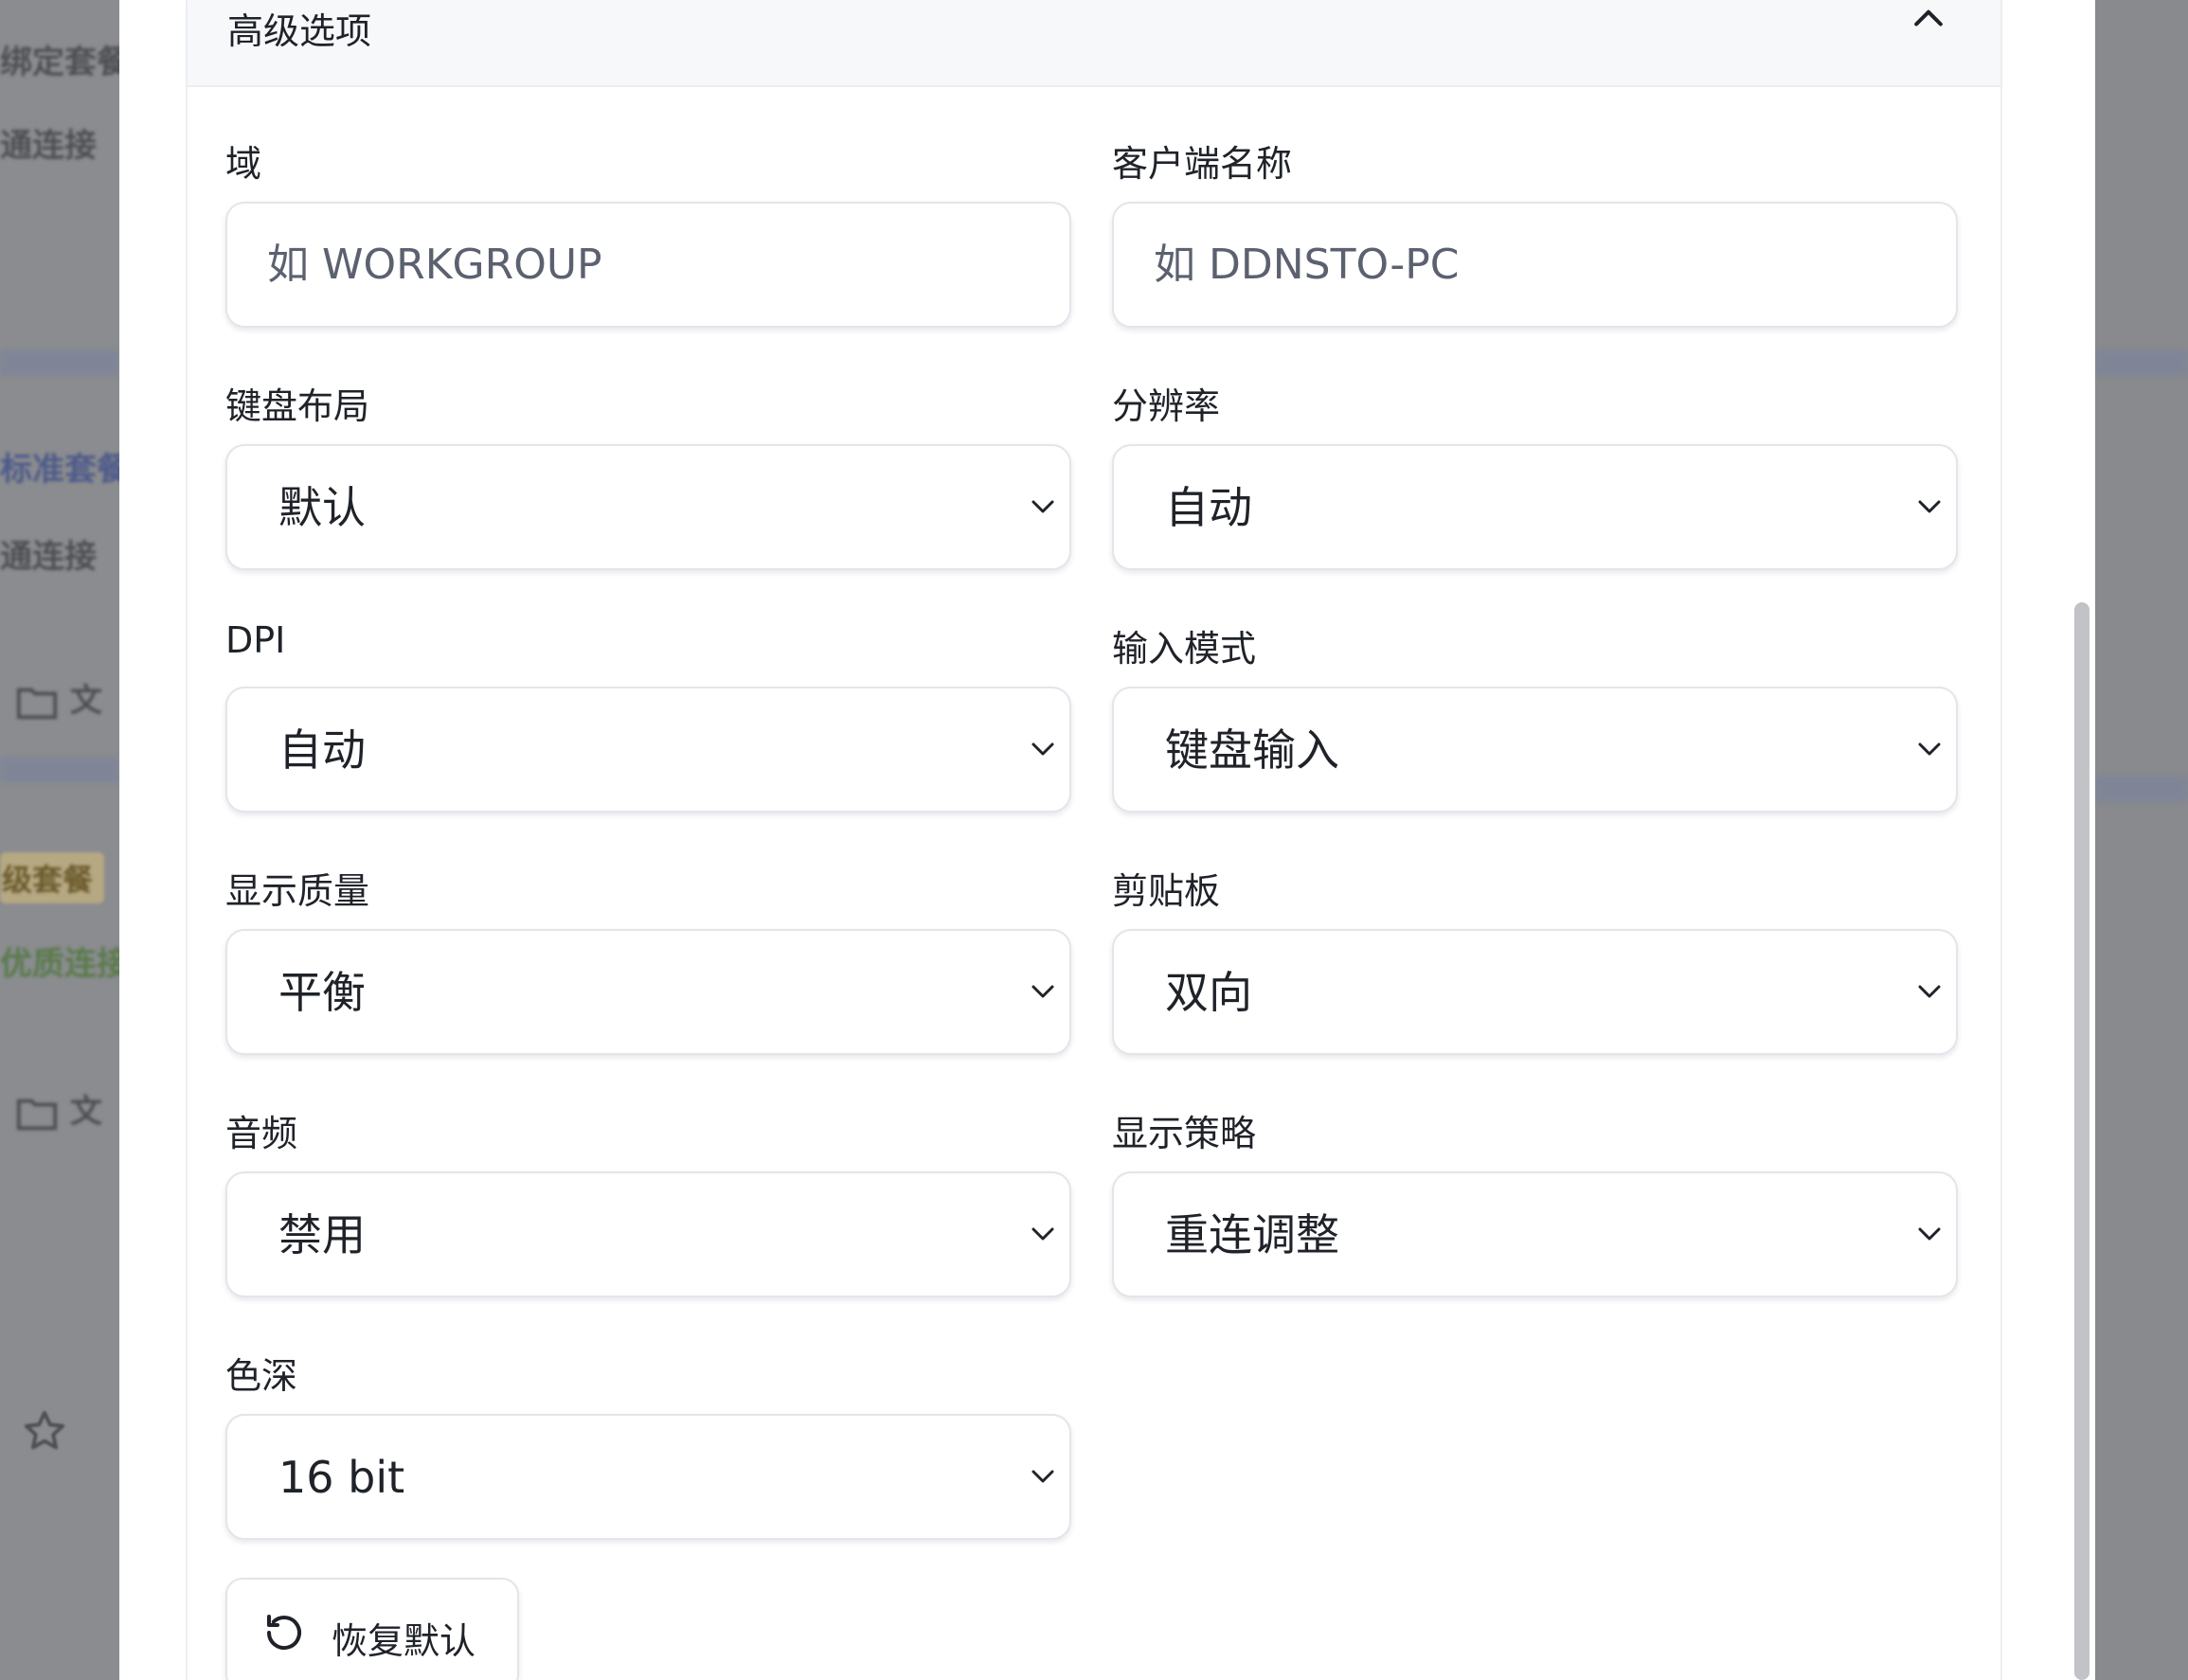 The width and height of the screenshot is (2188, 1680). Describe the element at coordinates (44, 1430) in the screenshot. I see `star-icon` at that location.